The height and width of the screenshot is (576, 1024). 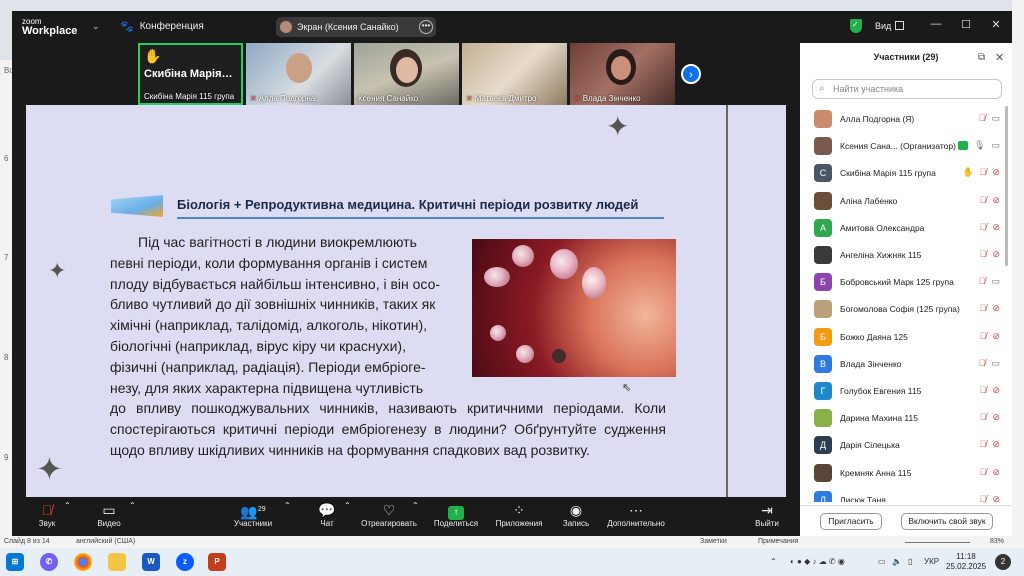 What do you see at coordinates (47, 514) in the screenshot?
I see `audio-button: 🎙̸ Звук` at bounding box center [47, 514].